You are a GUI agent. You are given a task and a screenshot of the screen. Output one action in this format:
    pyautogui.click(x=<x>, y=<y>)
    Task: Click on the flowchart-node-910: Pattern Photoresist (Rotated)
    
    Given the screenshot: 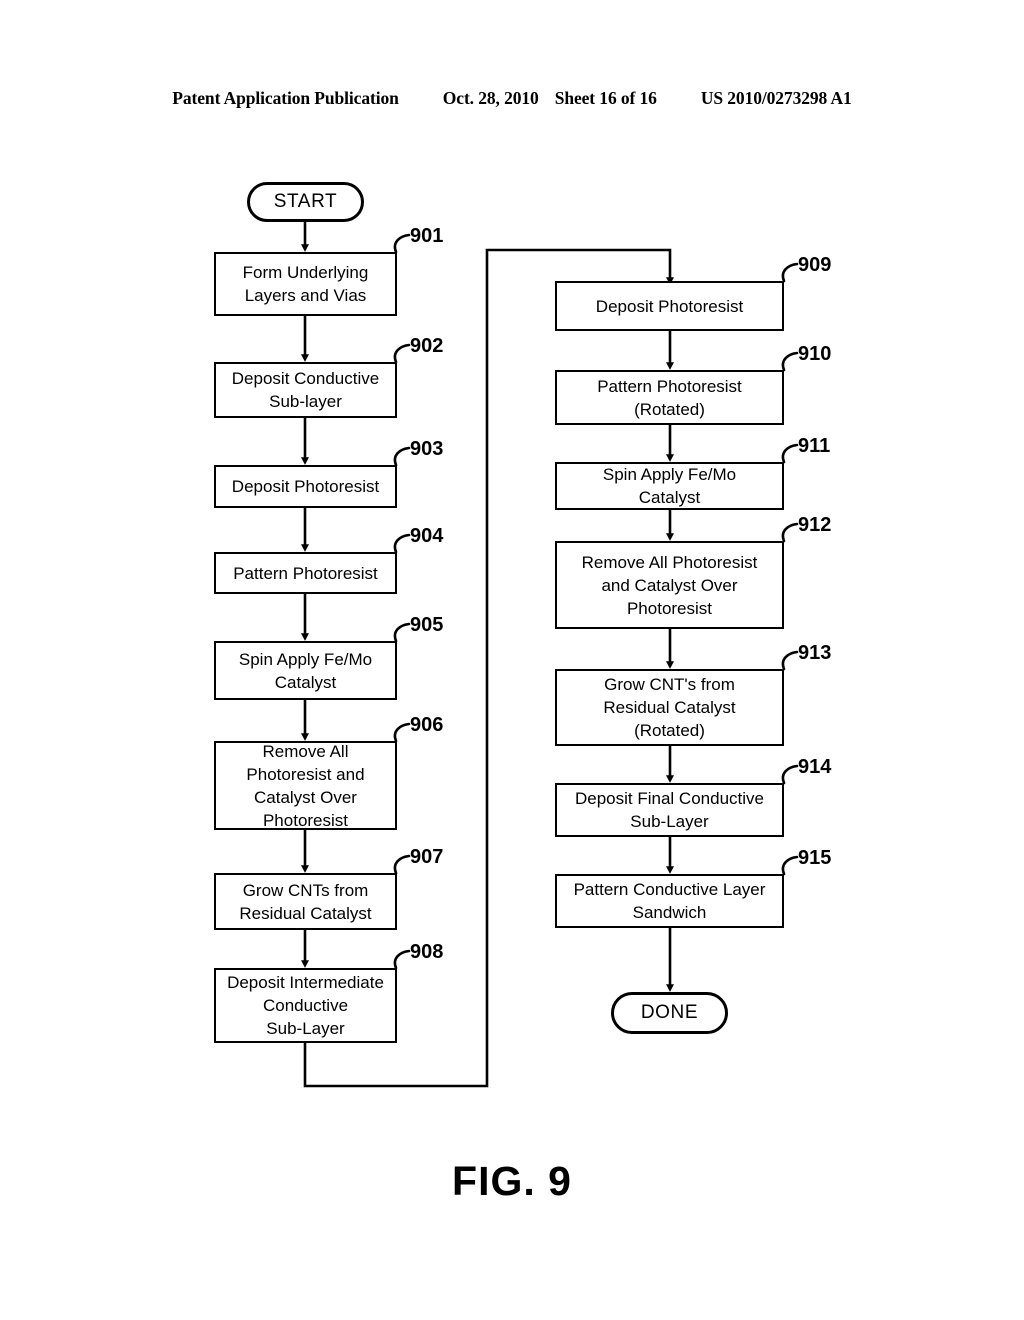 What is the action you would take?
    pyautogui.click(x=669, y=397)
    